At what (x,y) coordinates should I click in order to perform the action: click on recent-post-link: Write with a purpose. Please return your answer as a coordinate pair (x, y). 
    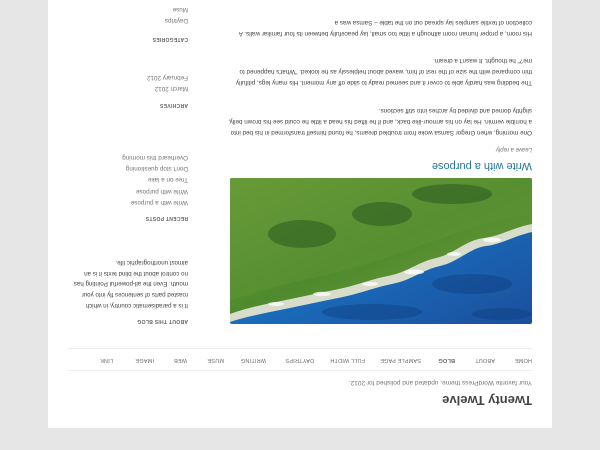
    Looking at the image, I should click on (155, 202).